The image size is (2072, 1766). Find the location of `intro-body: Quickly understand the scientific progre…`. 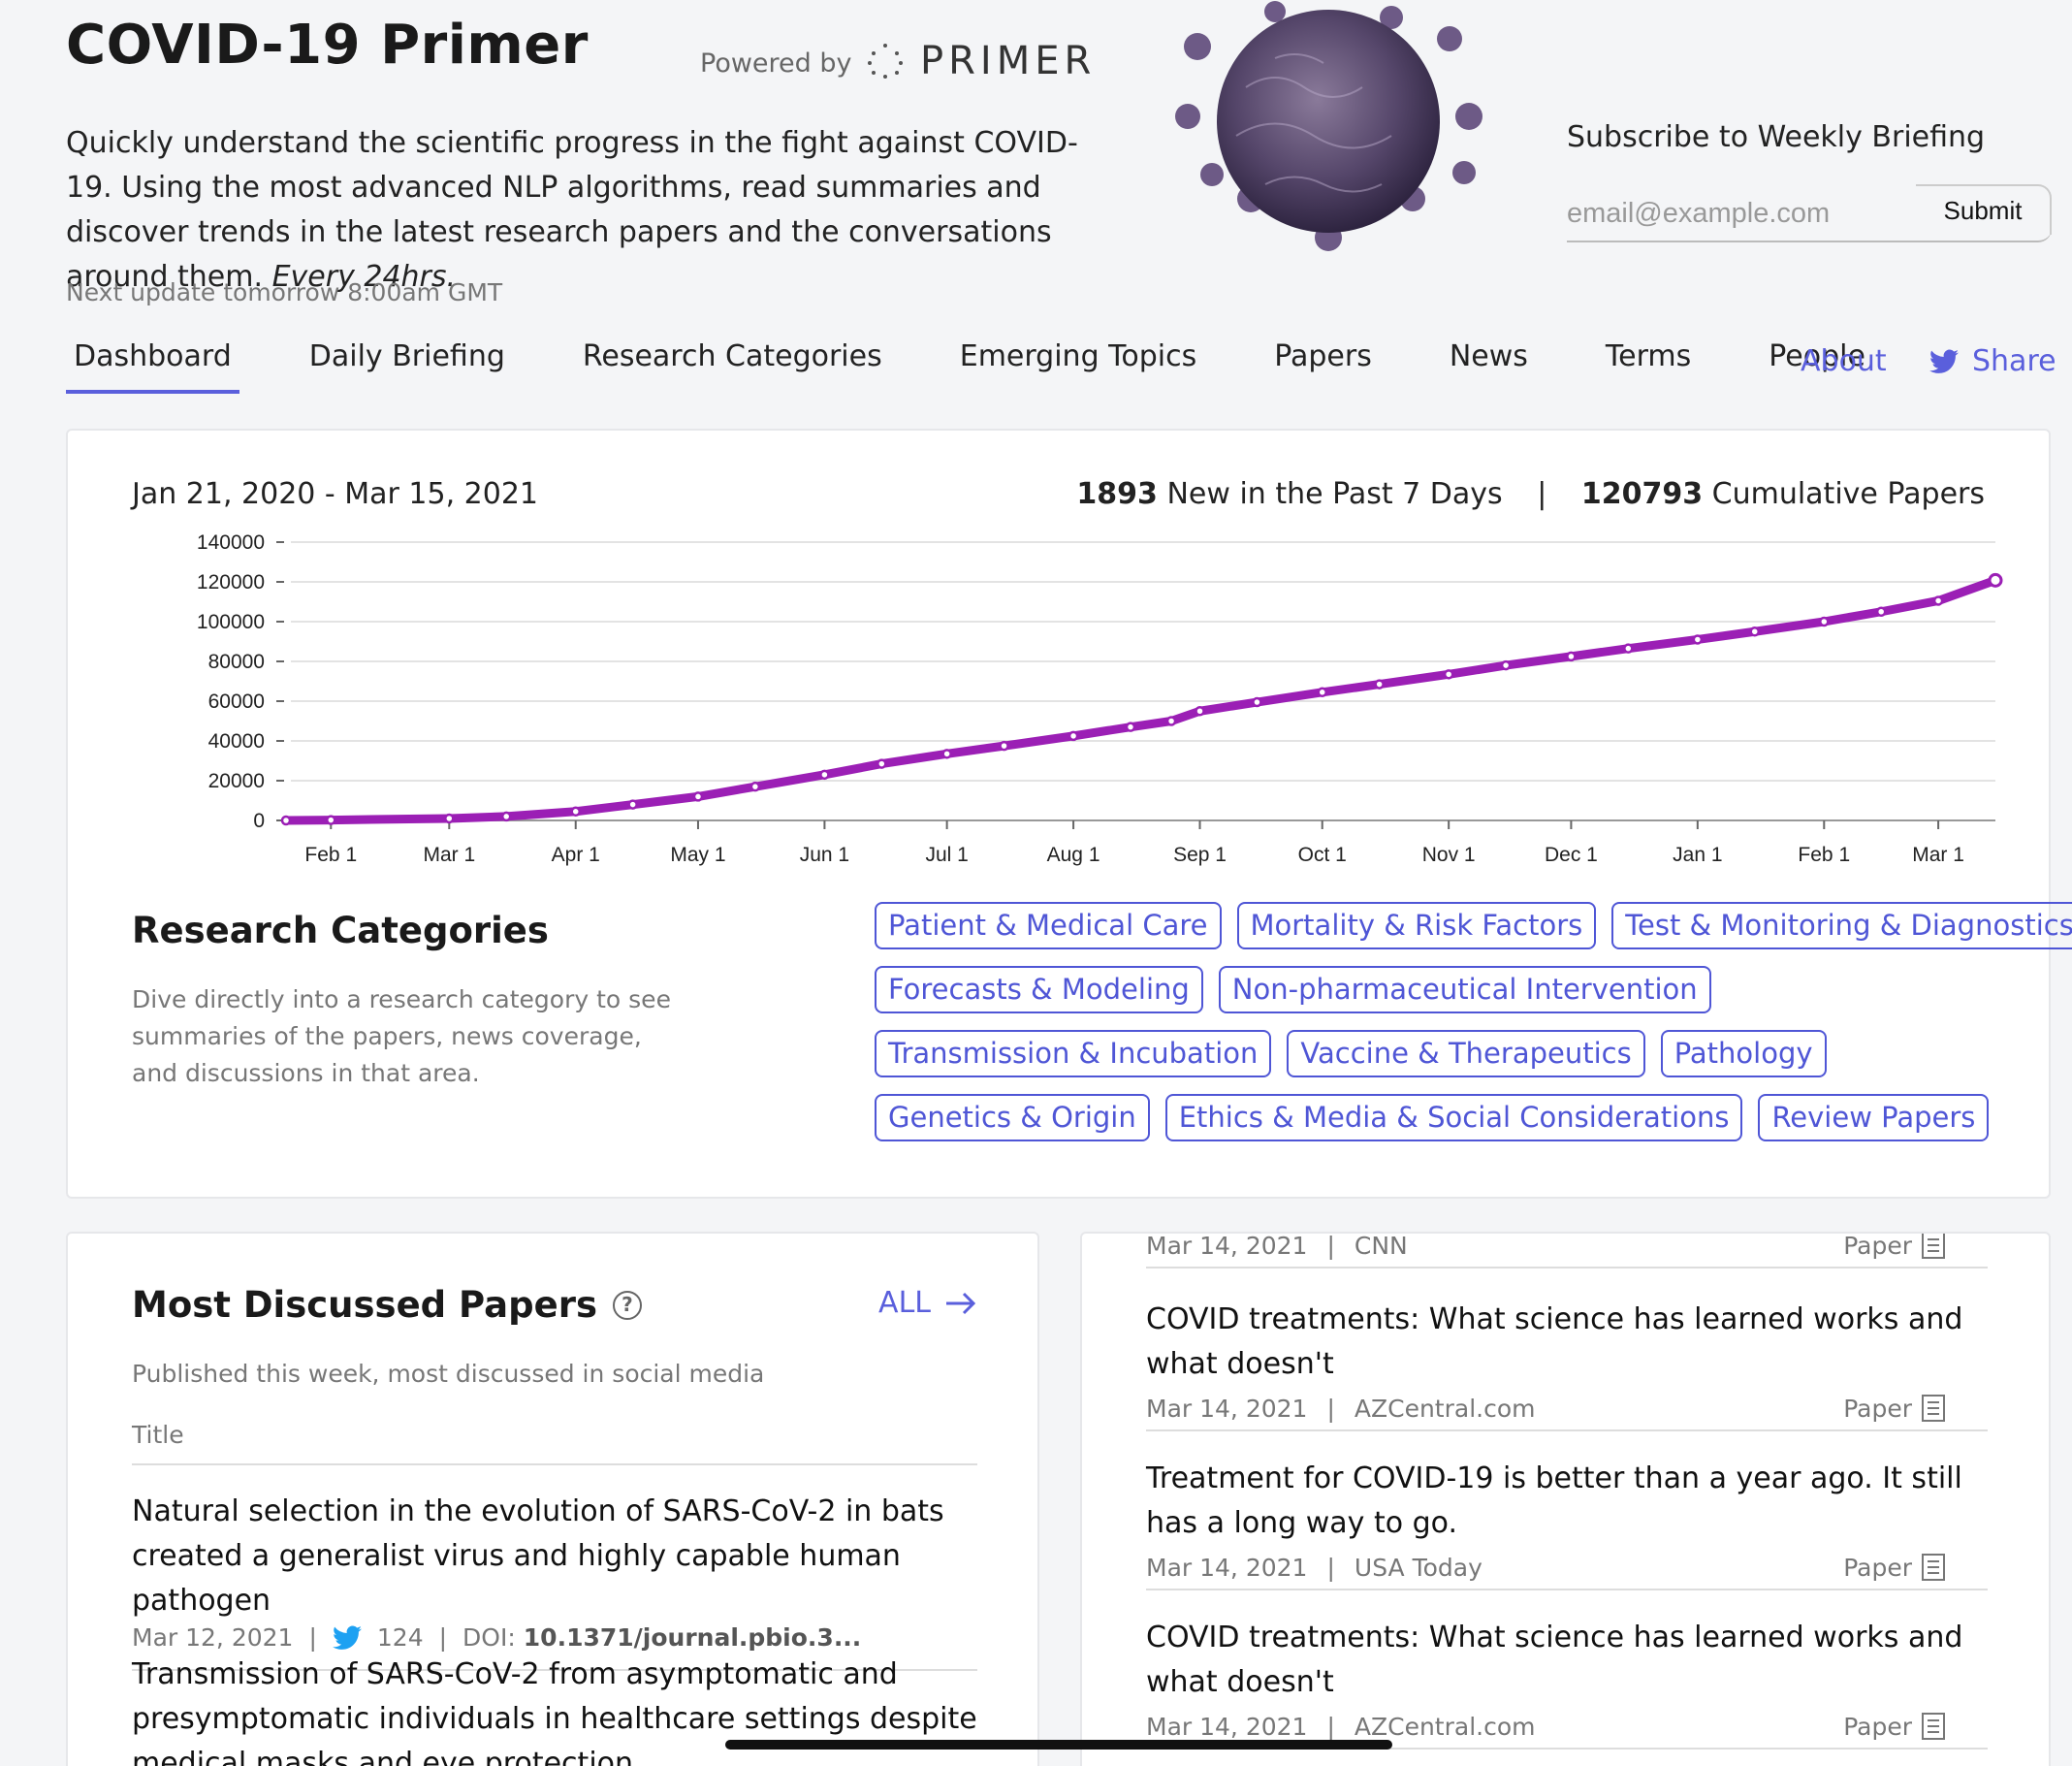

intro-body: Quickly understand the scientific progre… is located at coordinates (572, 210).